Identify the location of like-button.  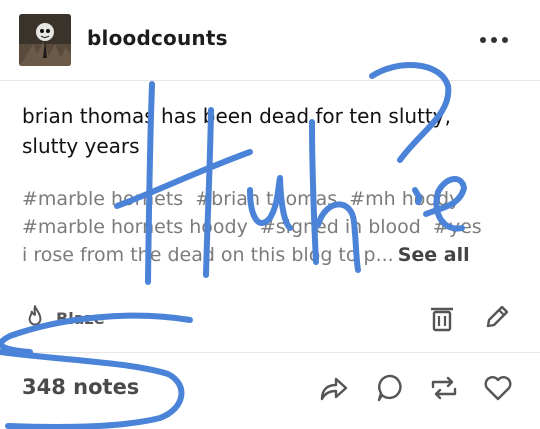
(498, 388).